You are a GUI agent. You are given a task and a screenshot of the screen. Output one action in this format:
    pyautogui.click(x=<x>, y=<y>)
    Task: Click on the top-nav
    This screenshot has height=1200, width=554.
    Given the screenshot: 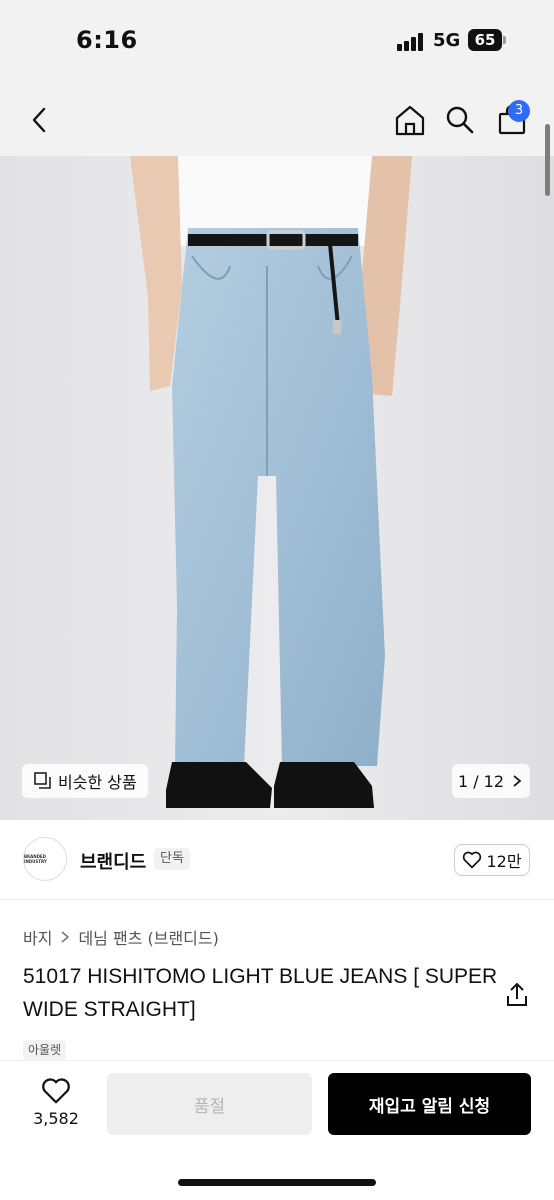 What is the action you would take?
    pyautogui.click(x=277, y=120)
    